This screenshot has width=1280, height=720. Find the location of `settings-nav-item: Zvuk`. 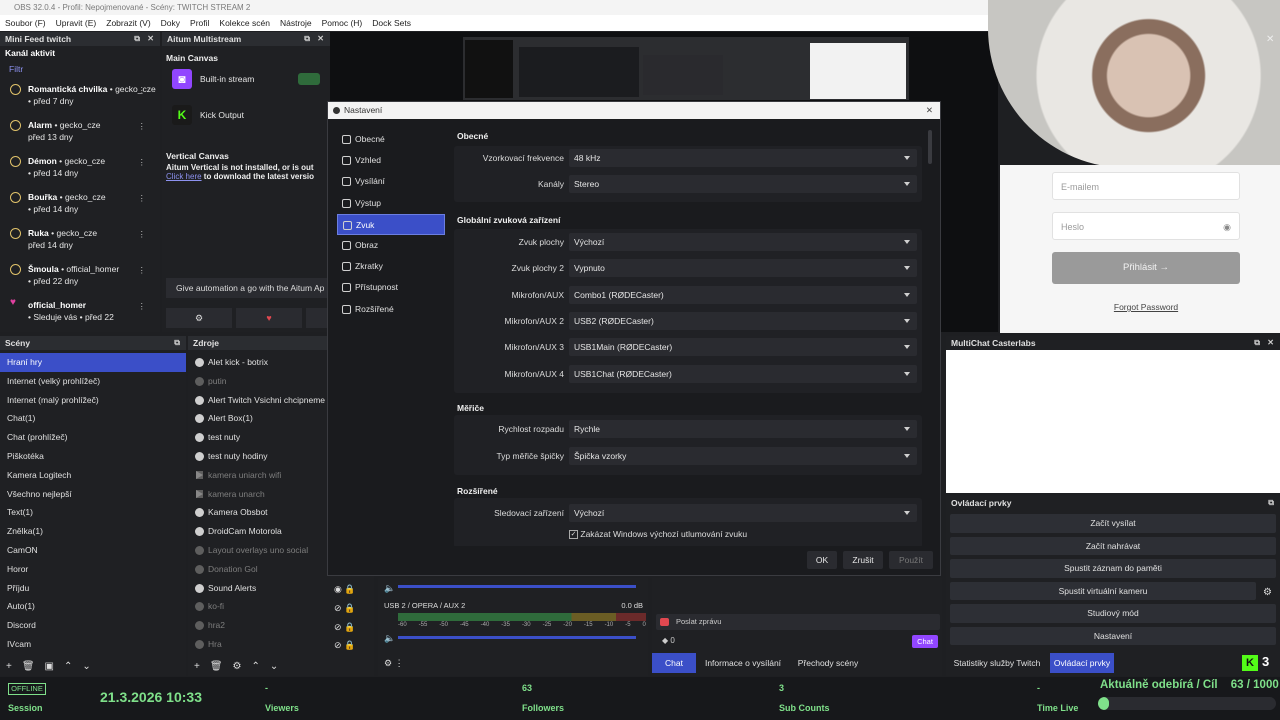

settings-nav-item: Zvuk is located at coordinates (391, 224).